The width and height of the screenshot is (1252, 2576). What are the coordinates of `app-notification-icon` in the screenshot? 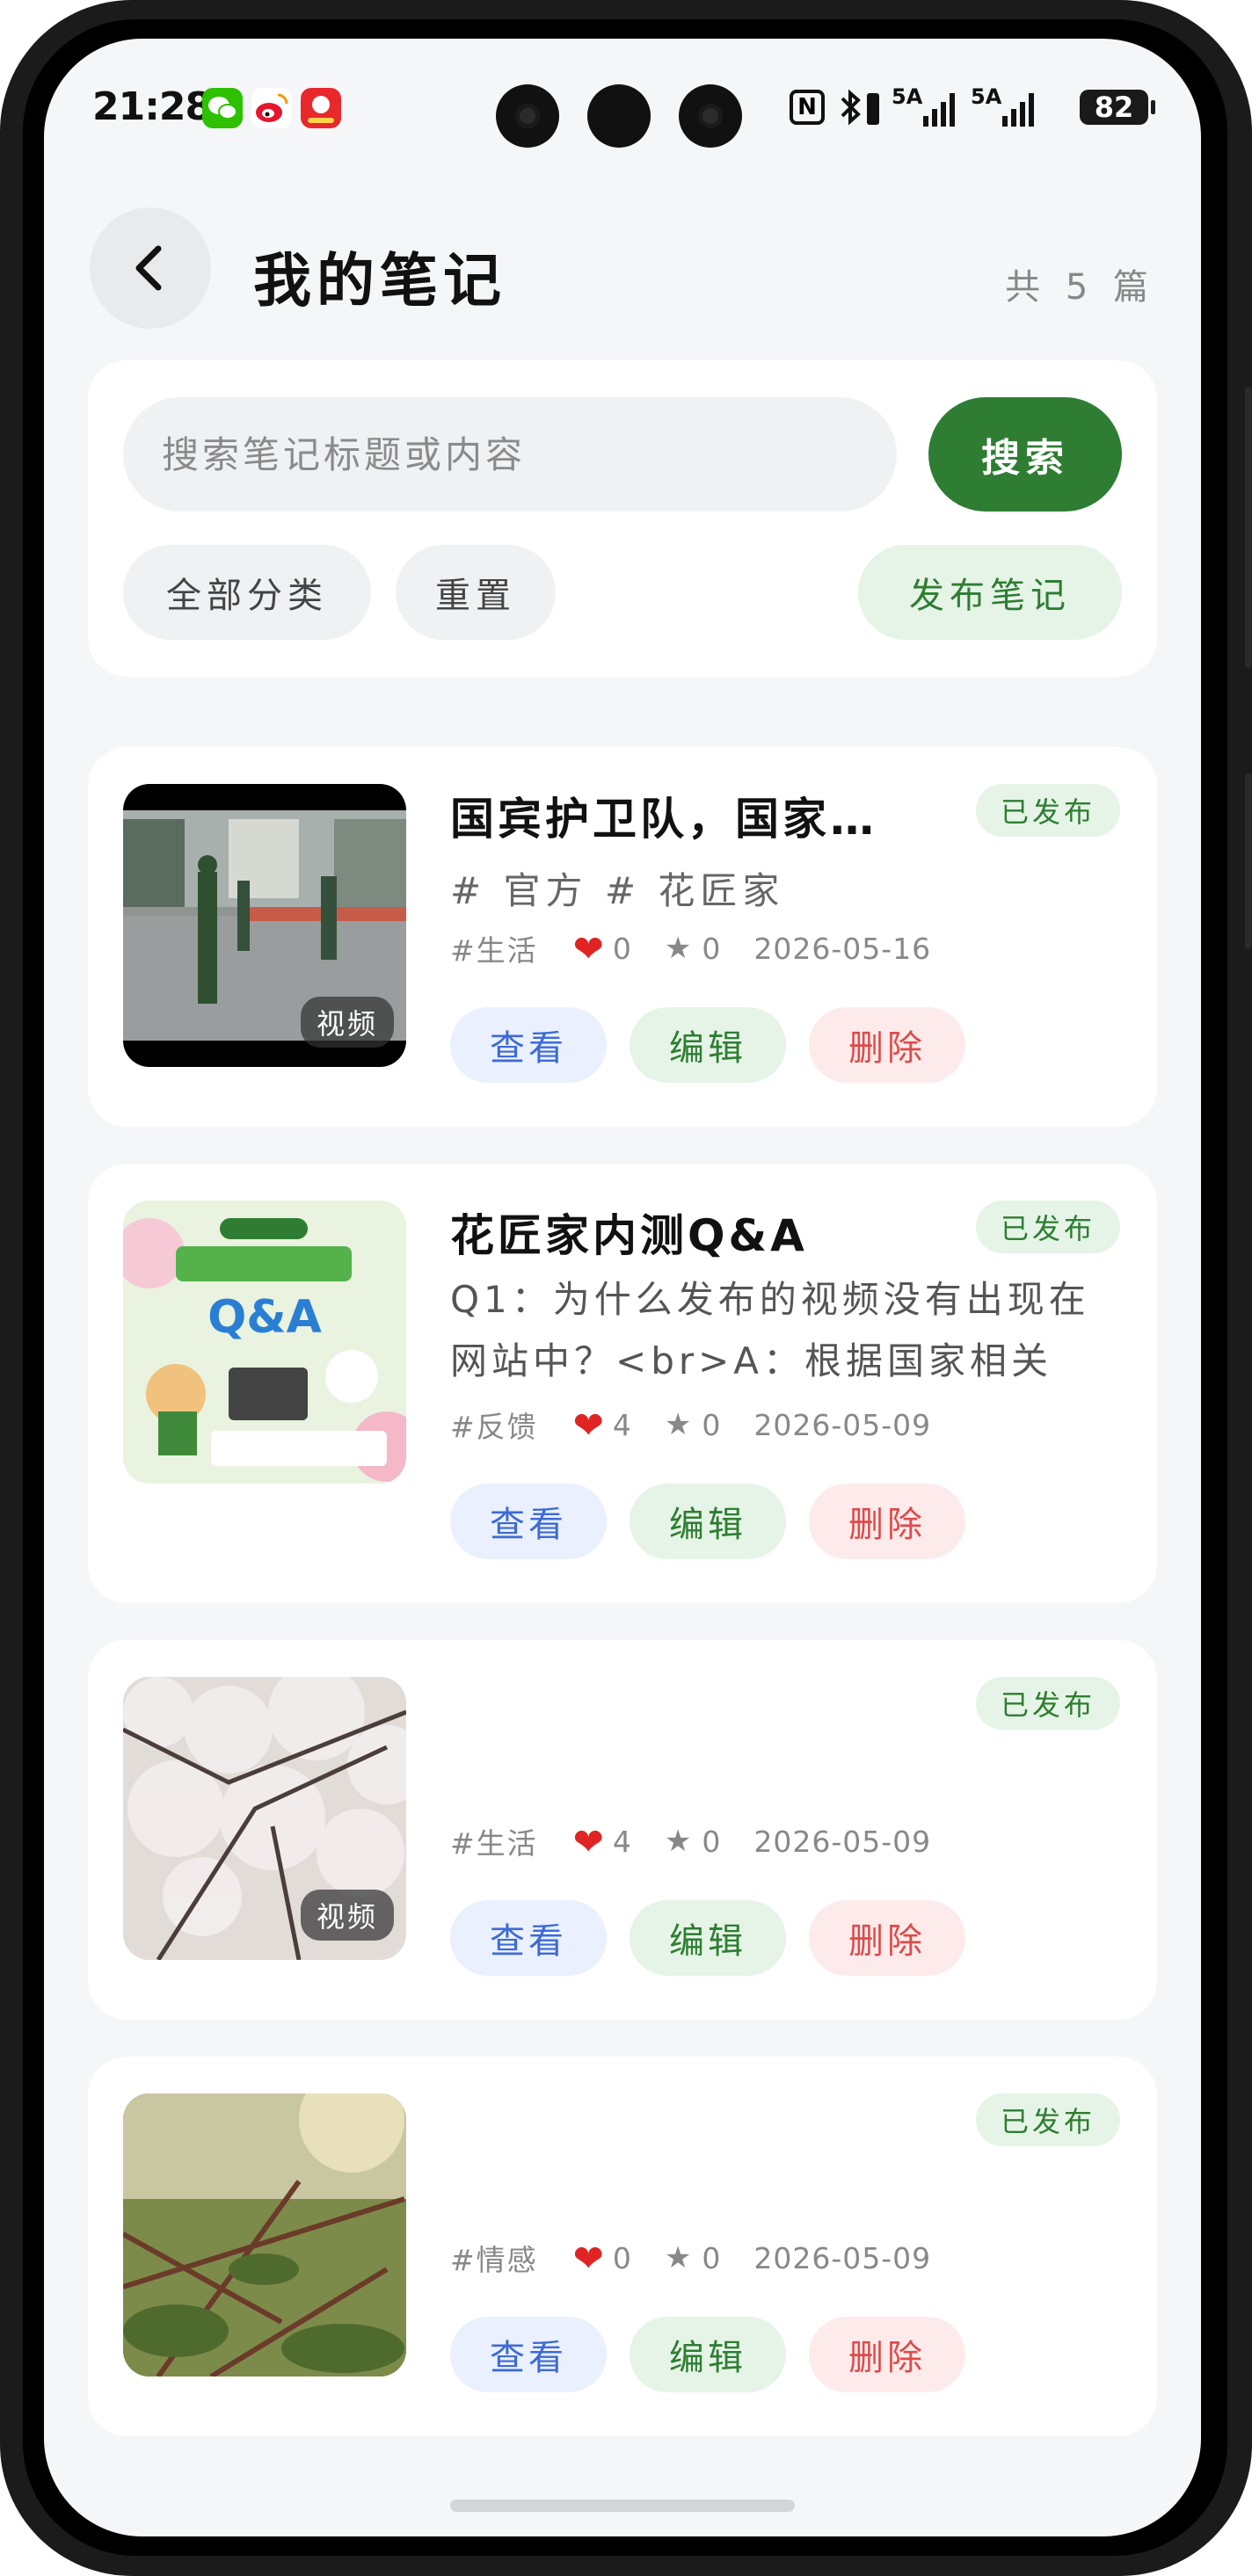 It's located at (321, 108).